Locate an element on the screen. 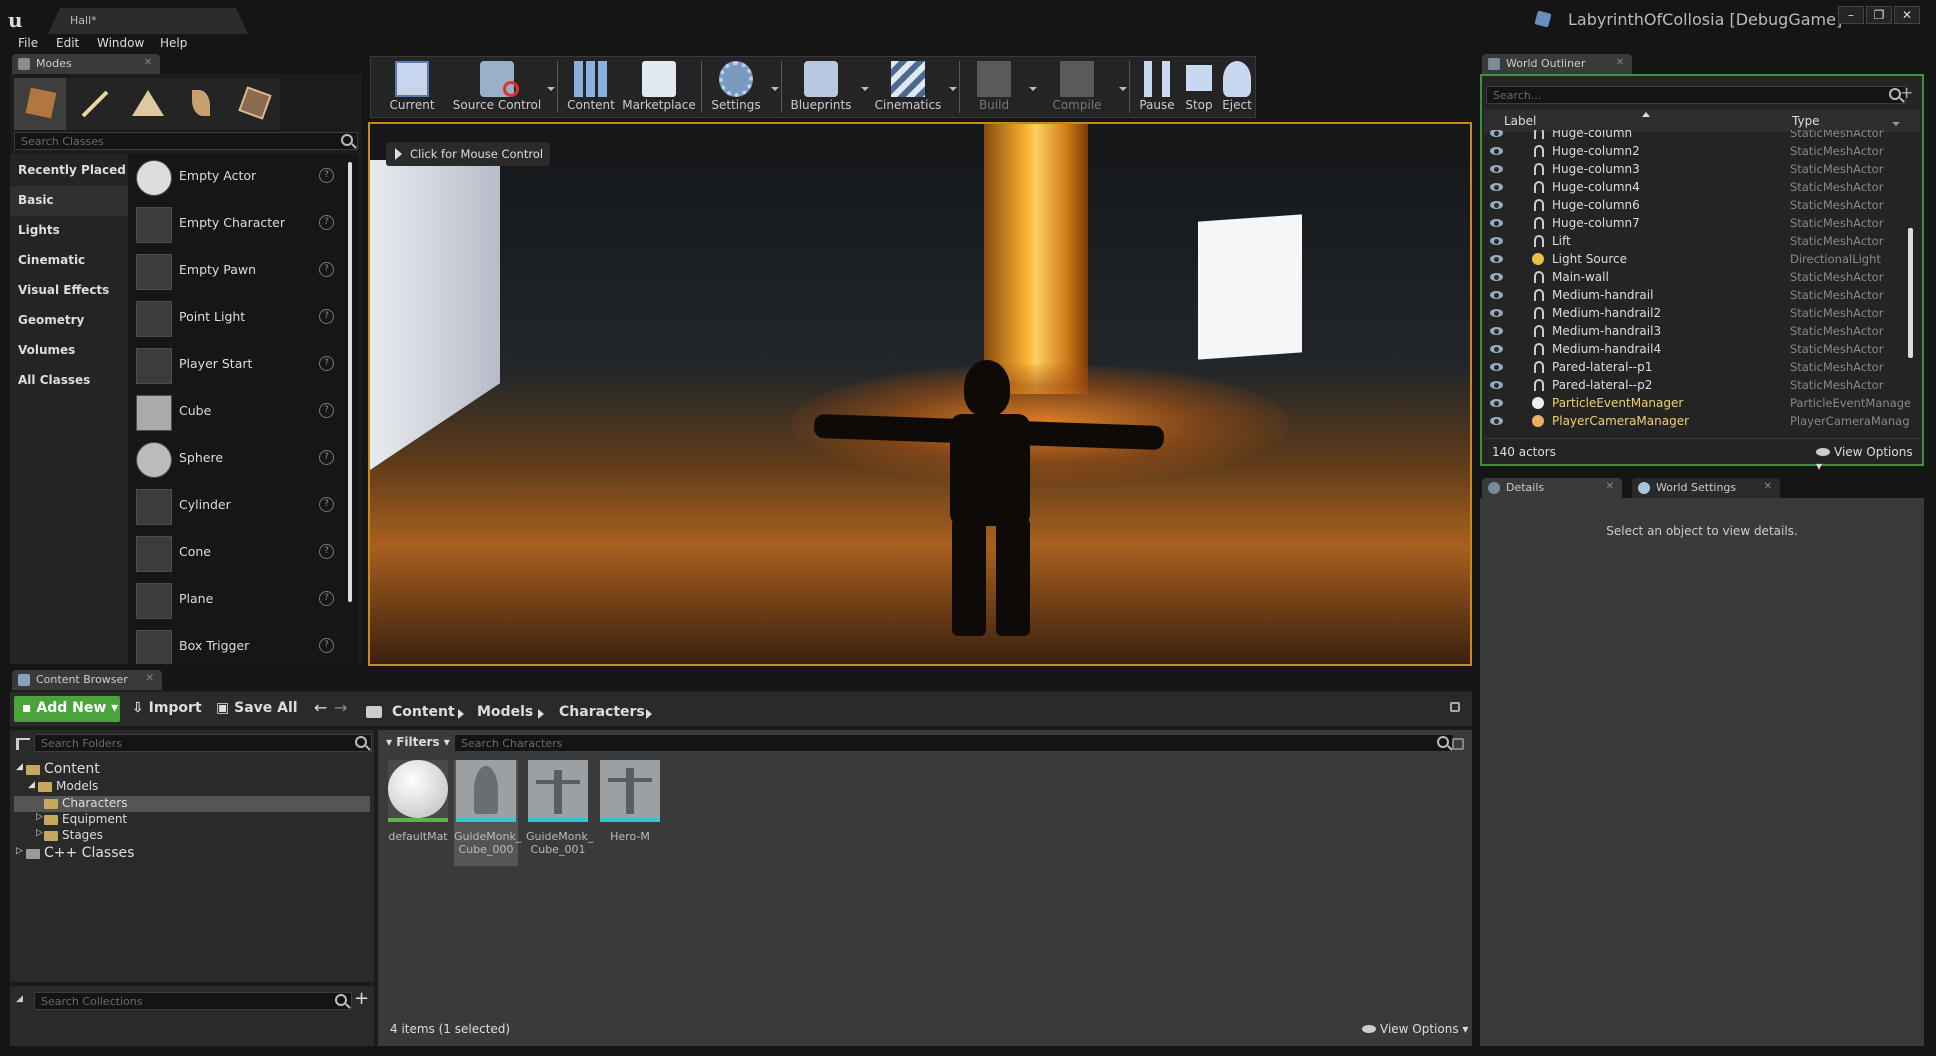 The image size is (1936, 1056). outliner-row: Medium-handrail4 StaticMeshActor is located at coordinates (1700, 349).